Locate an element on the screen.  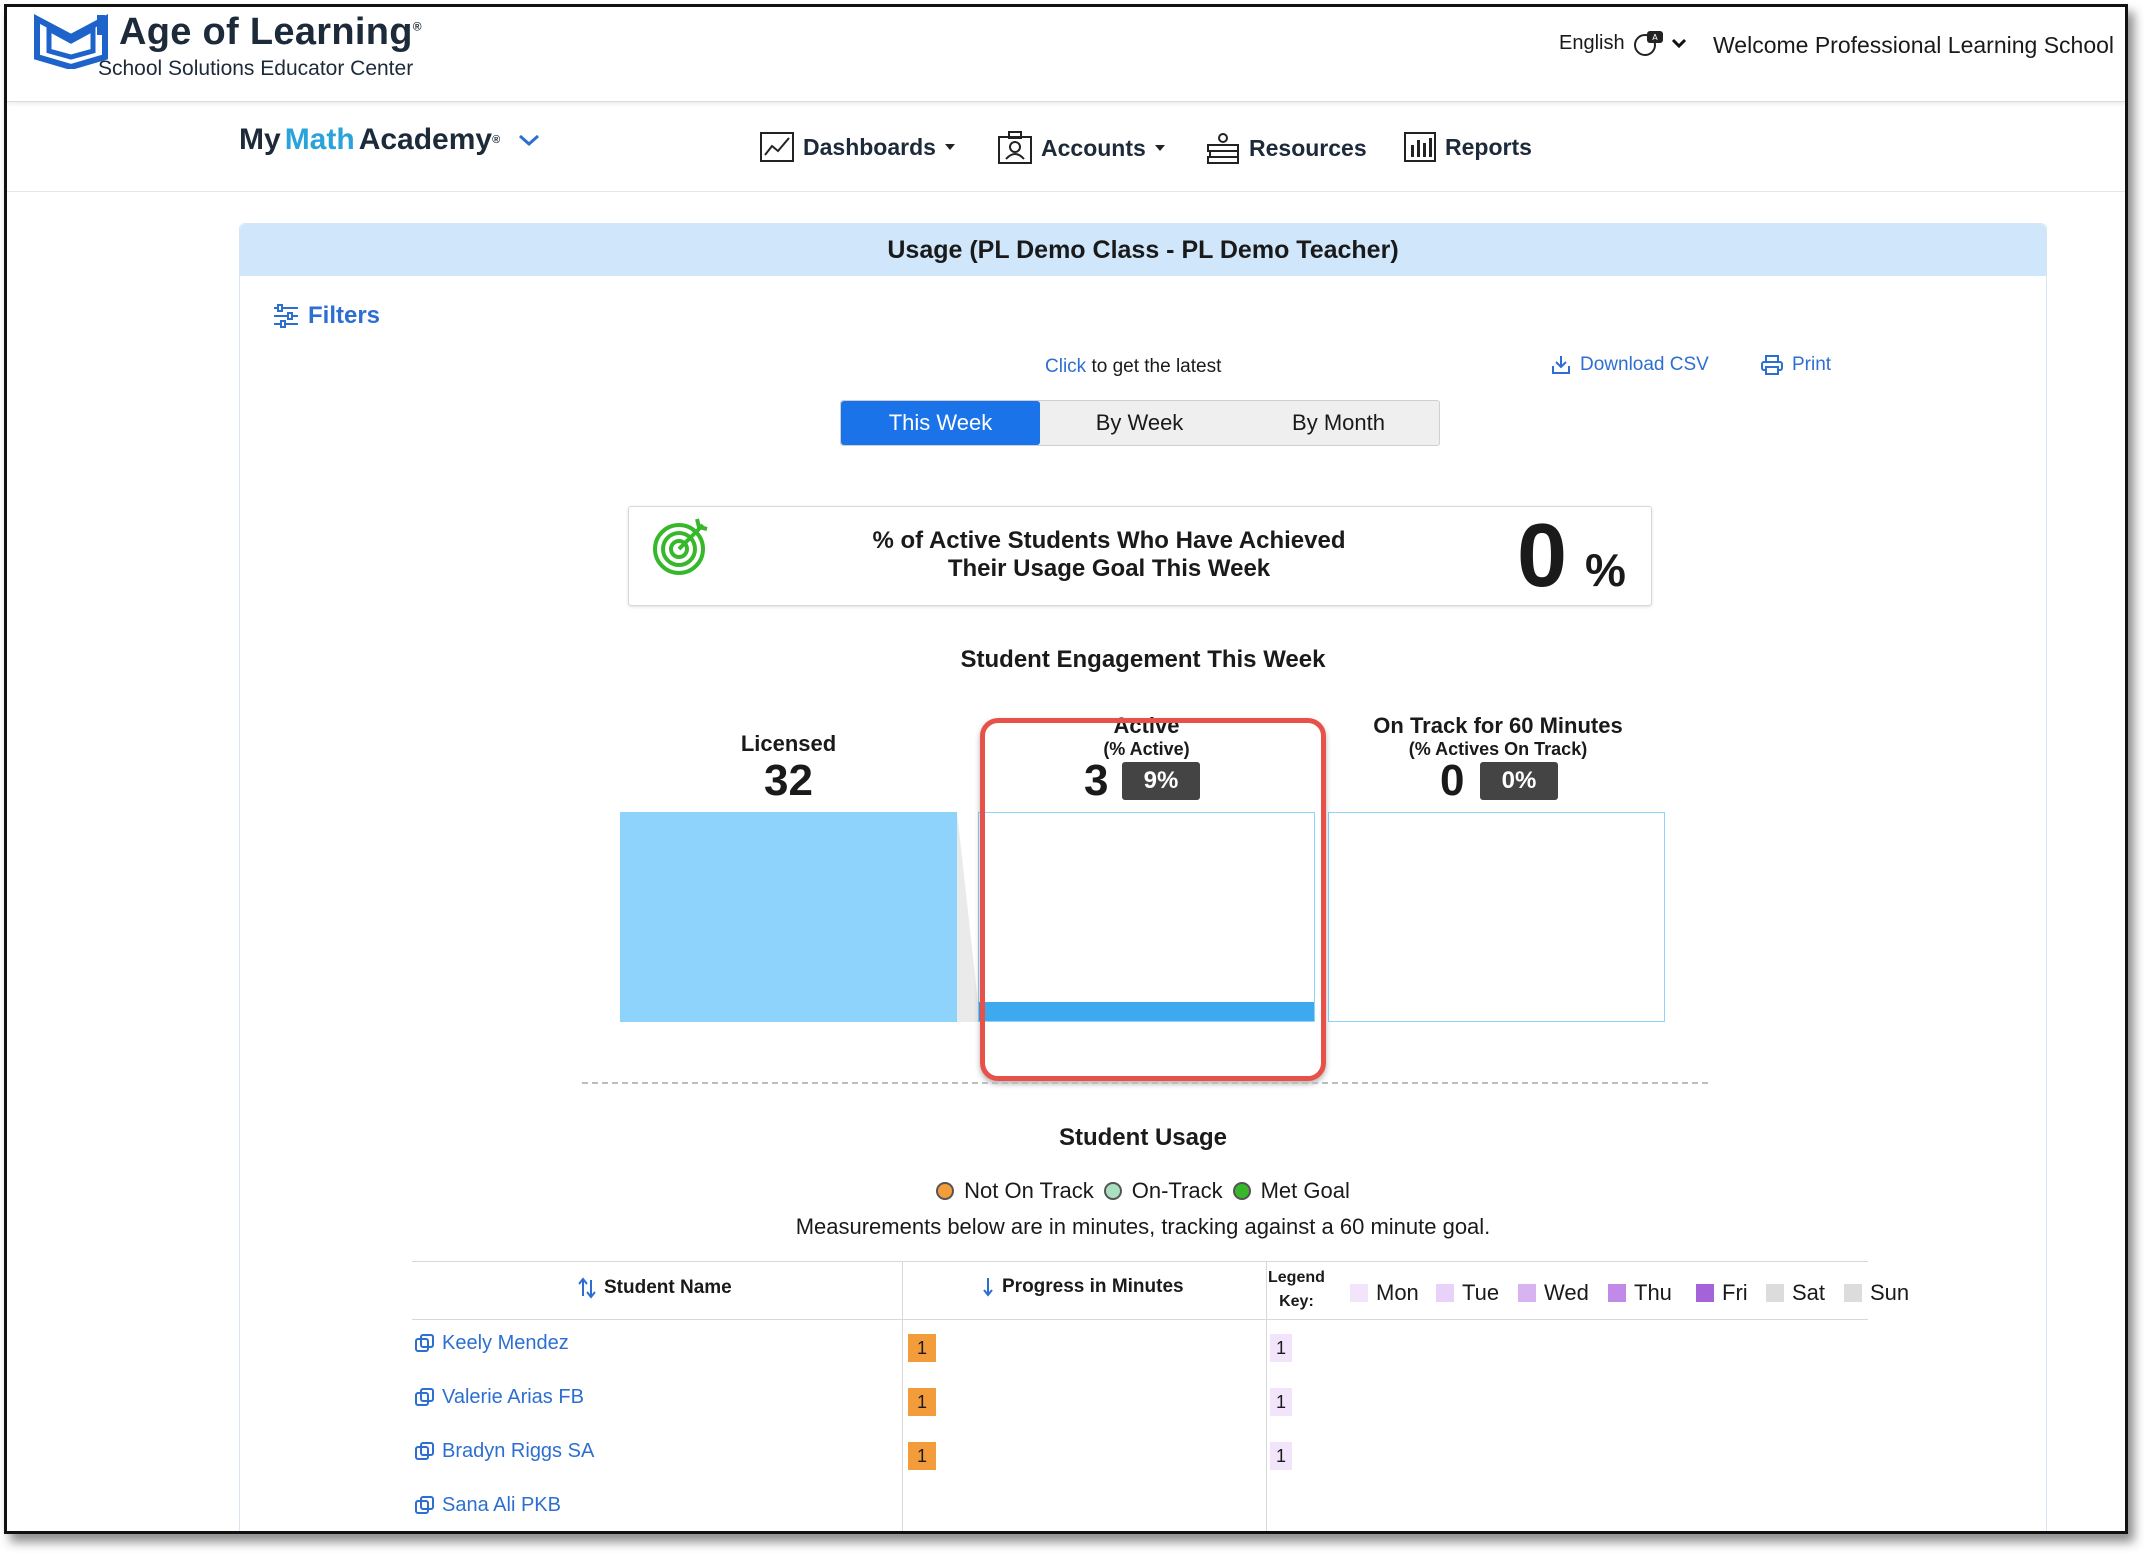
download-csv-button: Download CSV is located at coordinates (1629, 365).